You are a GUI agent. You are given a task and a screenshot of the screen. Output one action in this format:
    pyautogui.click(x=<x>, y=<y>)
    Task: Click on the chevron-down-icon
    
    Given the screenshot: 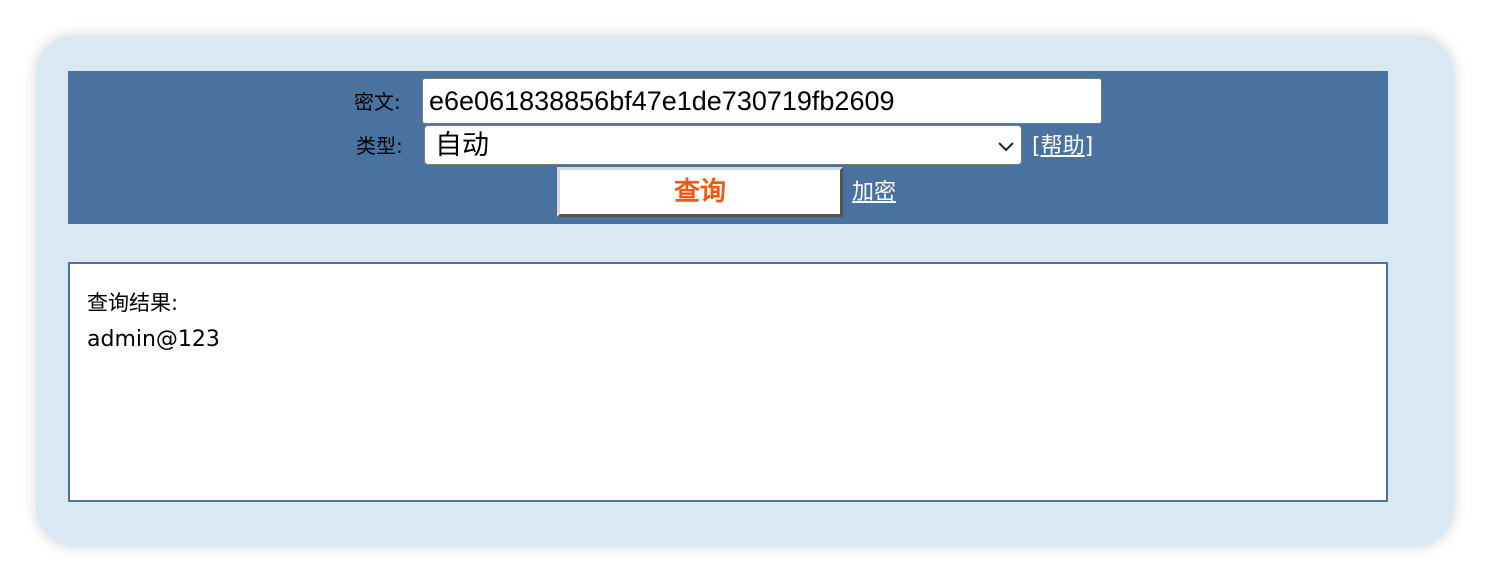 What is the action you would take?
    pyautogui.click(x=1006, y=146)
    